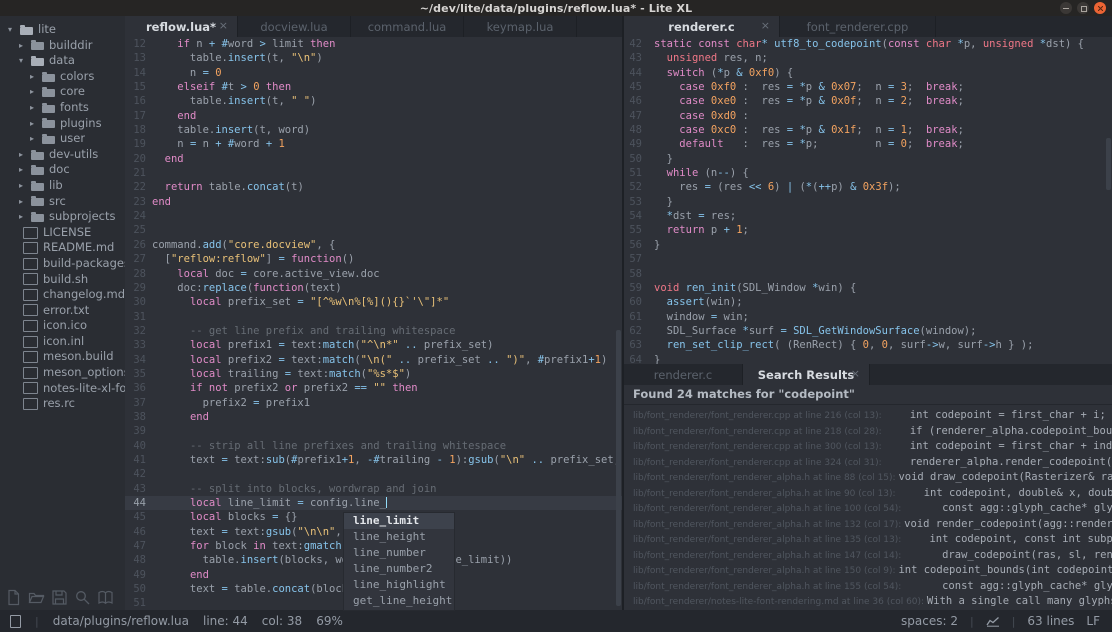 This screenshot has width=1112, height=632. I want to click on tree-item-res-rc: res.rc, so click(62, 404).